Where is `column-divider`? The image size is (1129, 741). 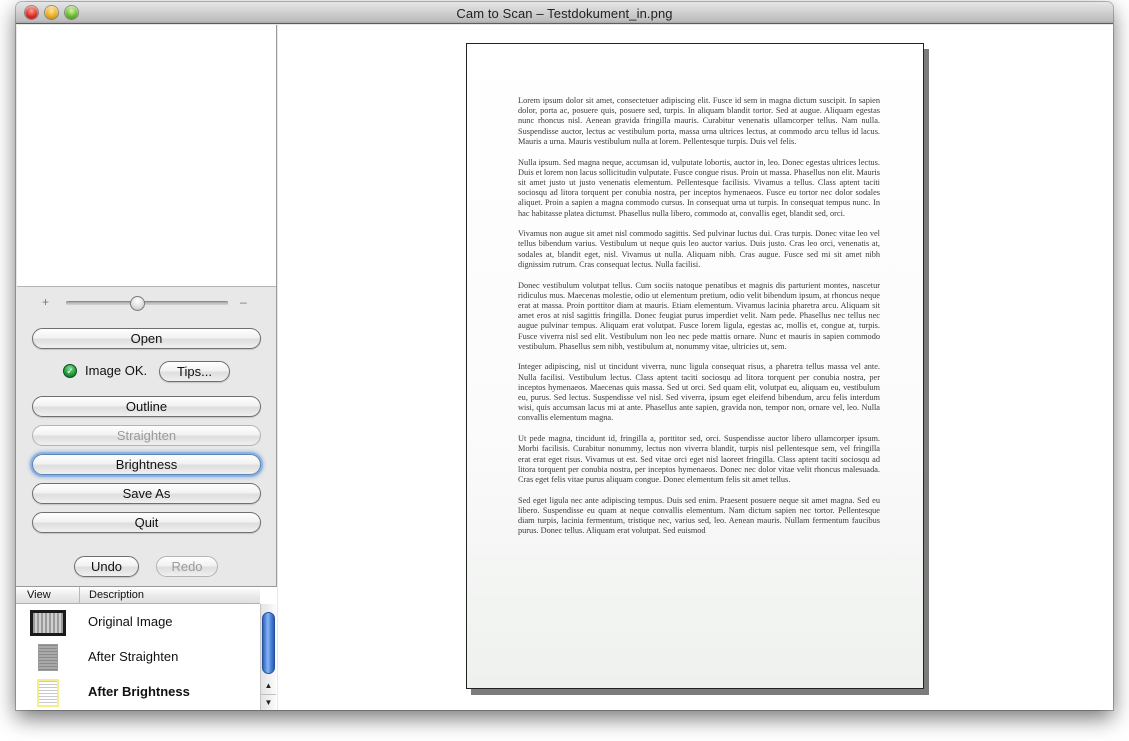
column-divider is located at coordinates (79, 595).